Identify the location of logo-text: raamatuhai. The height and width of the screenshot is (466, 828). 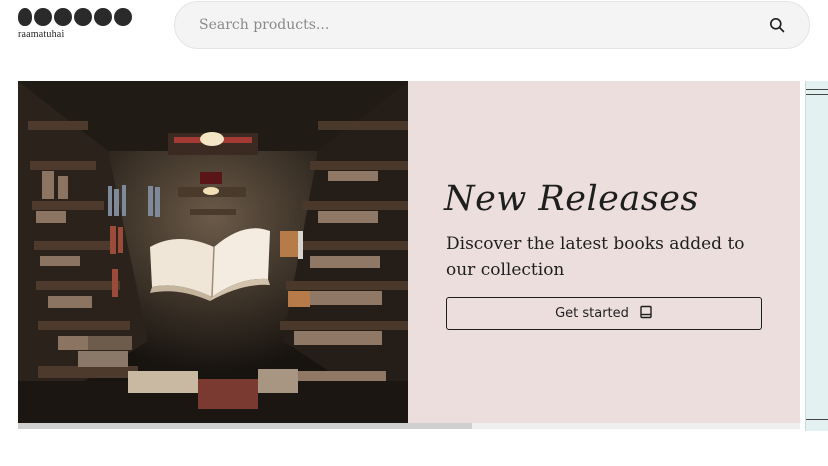
(41, 34).